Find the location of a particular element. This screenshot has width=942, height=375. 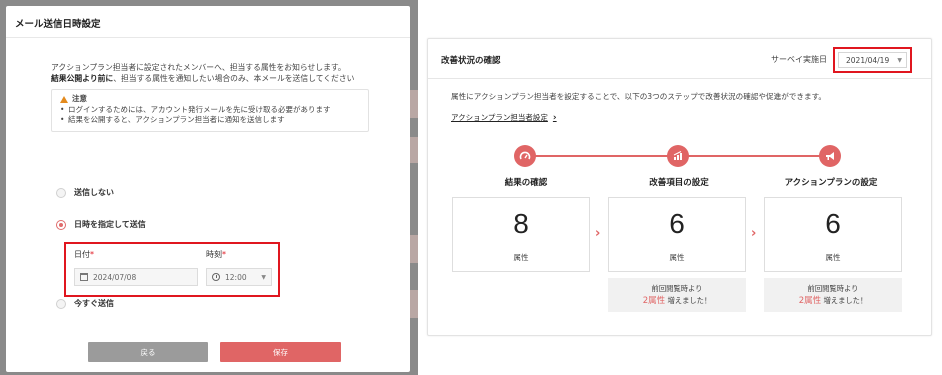

step-result-box: 8 属性 is located at coordinates (521, 234).